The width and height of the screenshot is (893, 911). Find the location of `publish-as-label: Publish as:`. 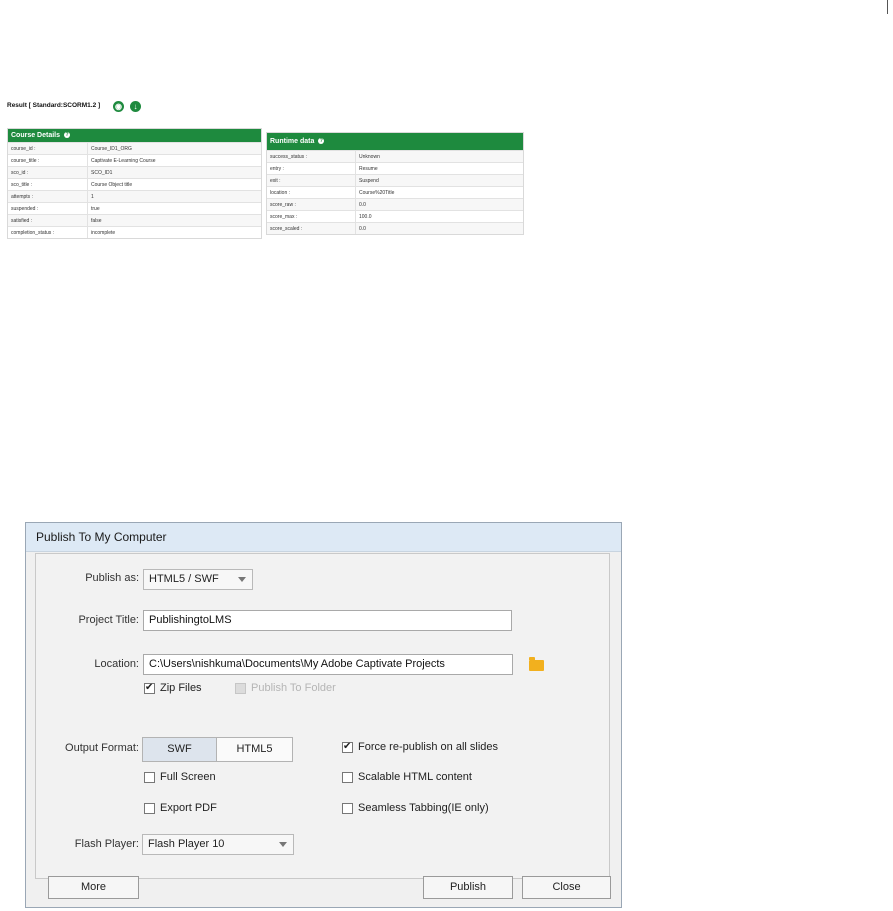

publish-as-label: Publish as: is located at coordinates (112, 578).